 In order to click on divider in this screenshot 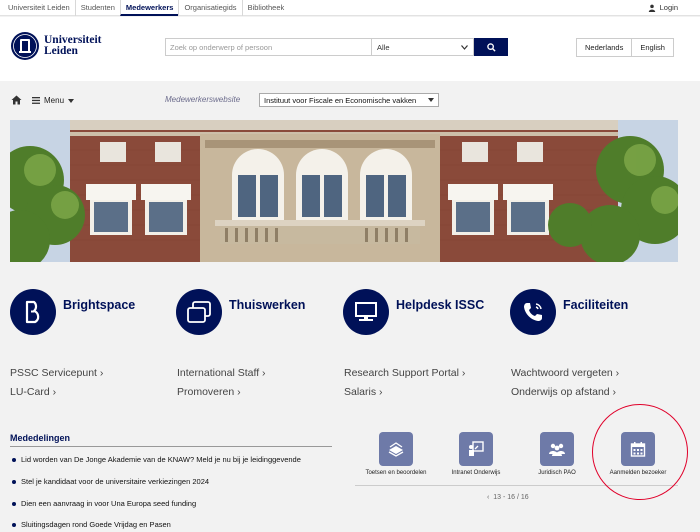, I will do `click(171, 446)`.